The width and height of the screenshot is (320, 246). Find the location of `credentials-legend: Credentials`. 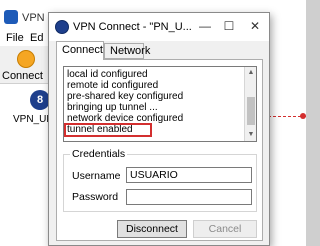

credentials-legend: Credentials is located at coordinates (99, 154).